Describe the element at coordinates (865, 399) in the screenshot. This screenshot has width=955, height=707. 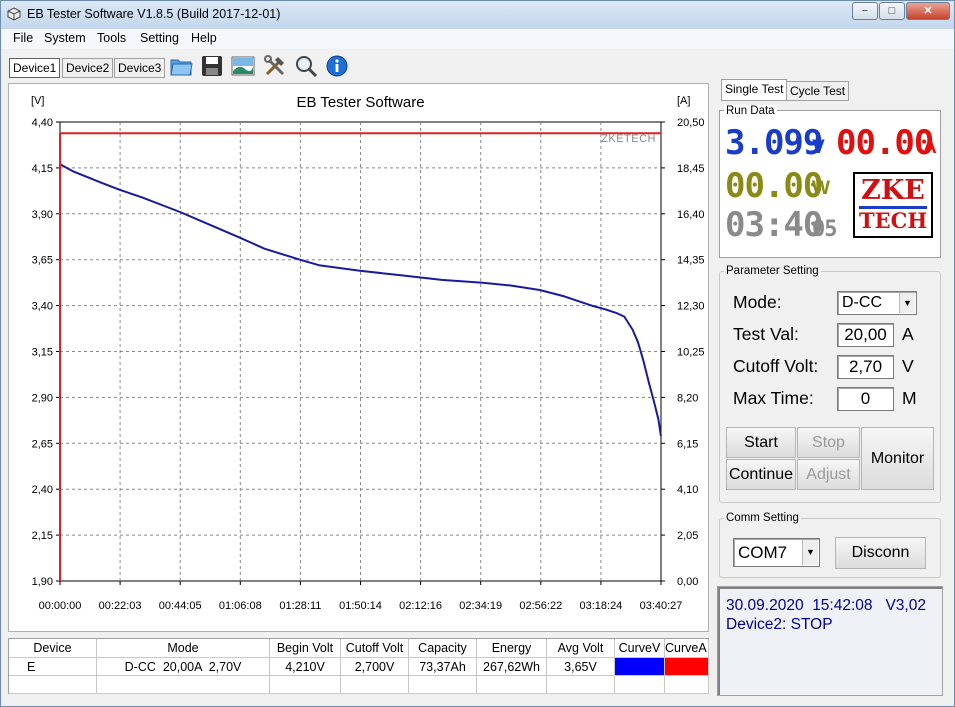
I see `max-time-input: 0` at that location.